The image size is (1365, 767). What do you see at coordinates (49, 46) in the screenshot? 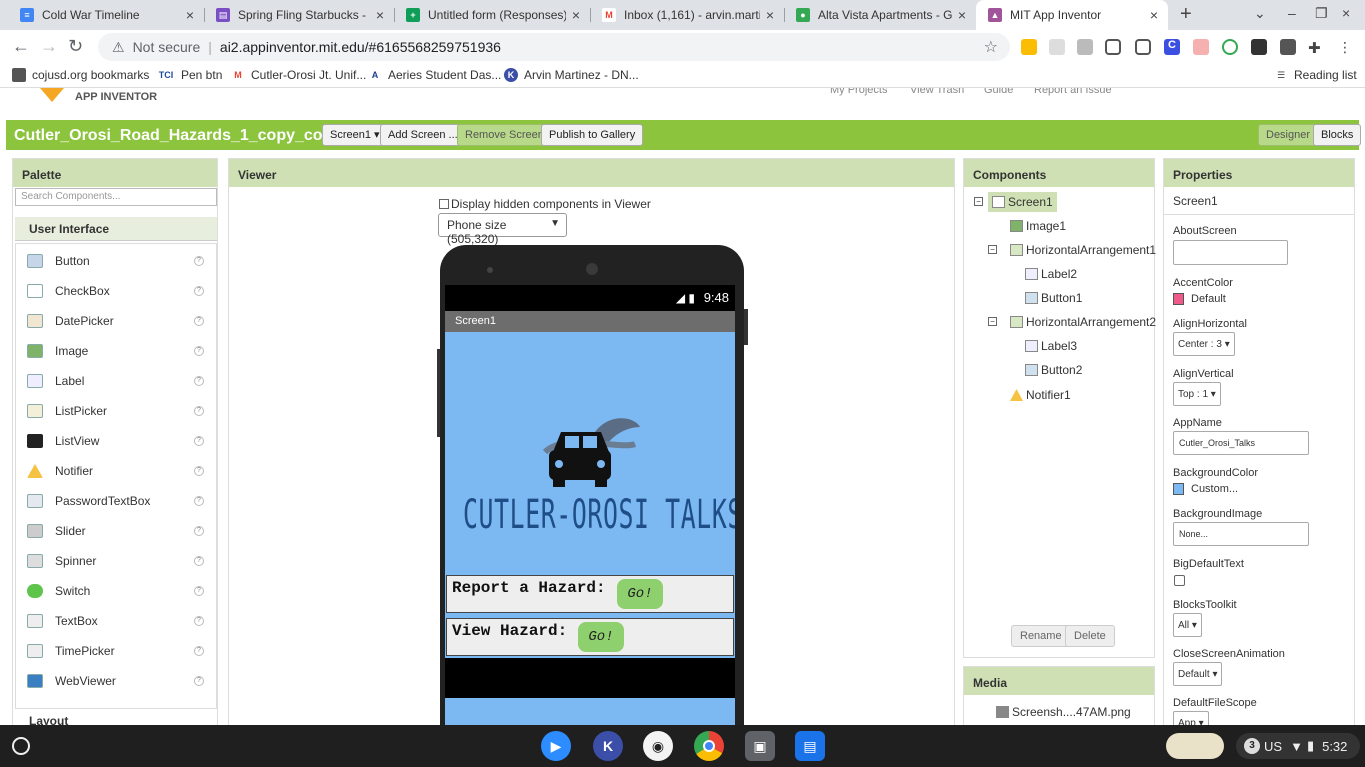
I see `forward-icon: →` at bounding box center [49, 46].